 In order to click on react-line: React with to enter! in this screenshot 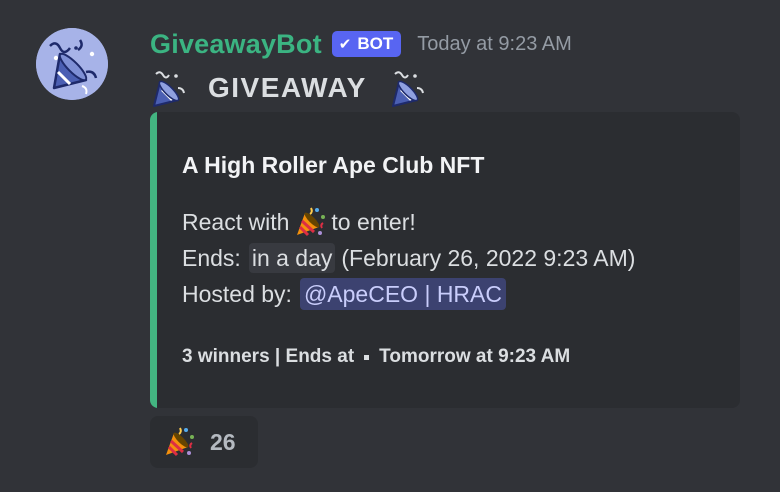, I will do `click(452, 222)`.